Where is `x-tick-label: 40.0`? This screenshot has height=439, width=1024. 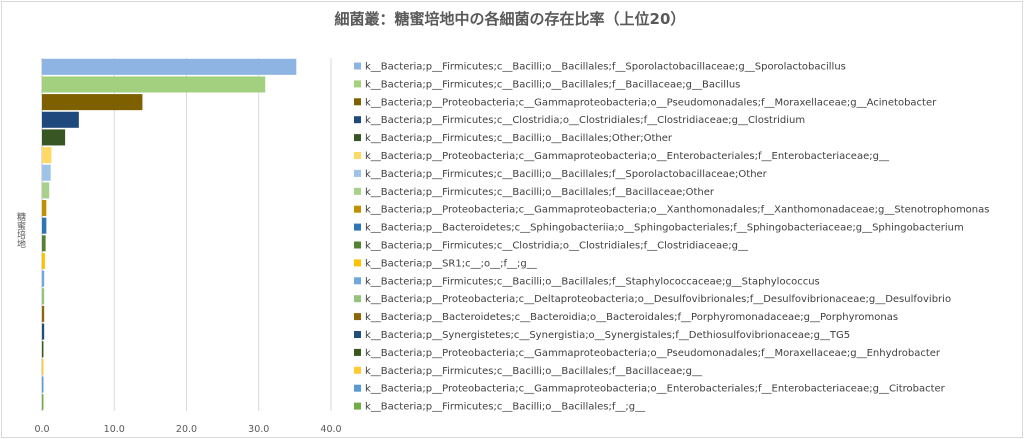 x-tick-label: 40.0 is located at coordinates (330, 429).